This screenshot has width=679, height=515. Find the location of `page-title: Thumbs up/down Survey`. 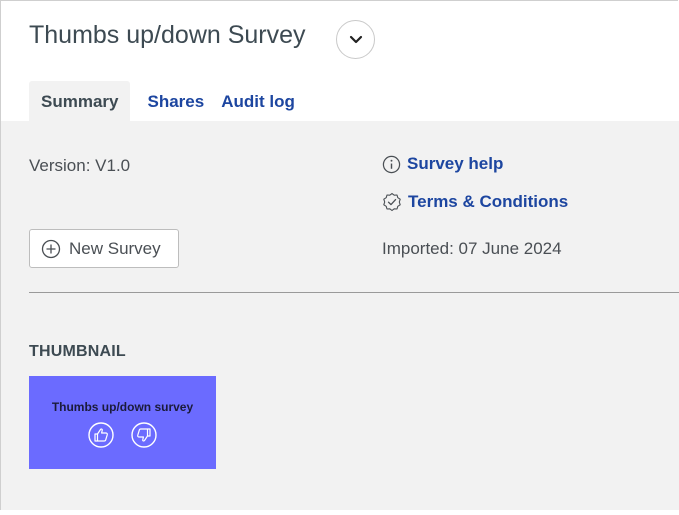

page-title: Thumbs up/down Survey is located at coordinates (167, 35).